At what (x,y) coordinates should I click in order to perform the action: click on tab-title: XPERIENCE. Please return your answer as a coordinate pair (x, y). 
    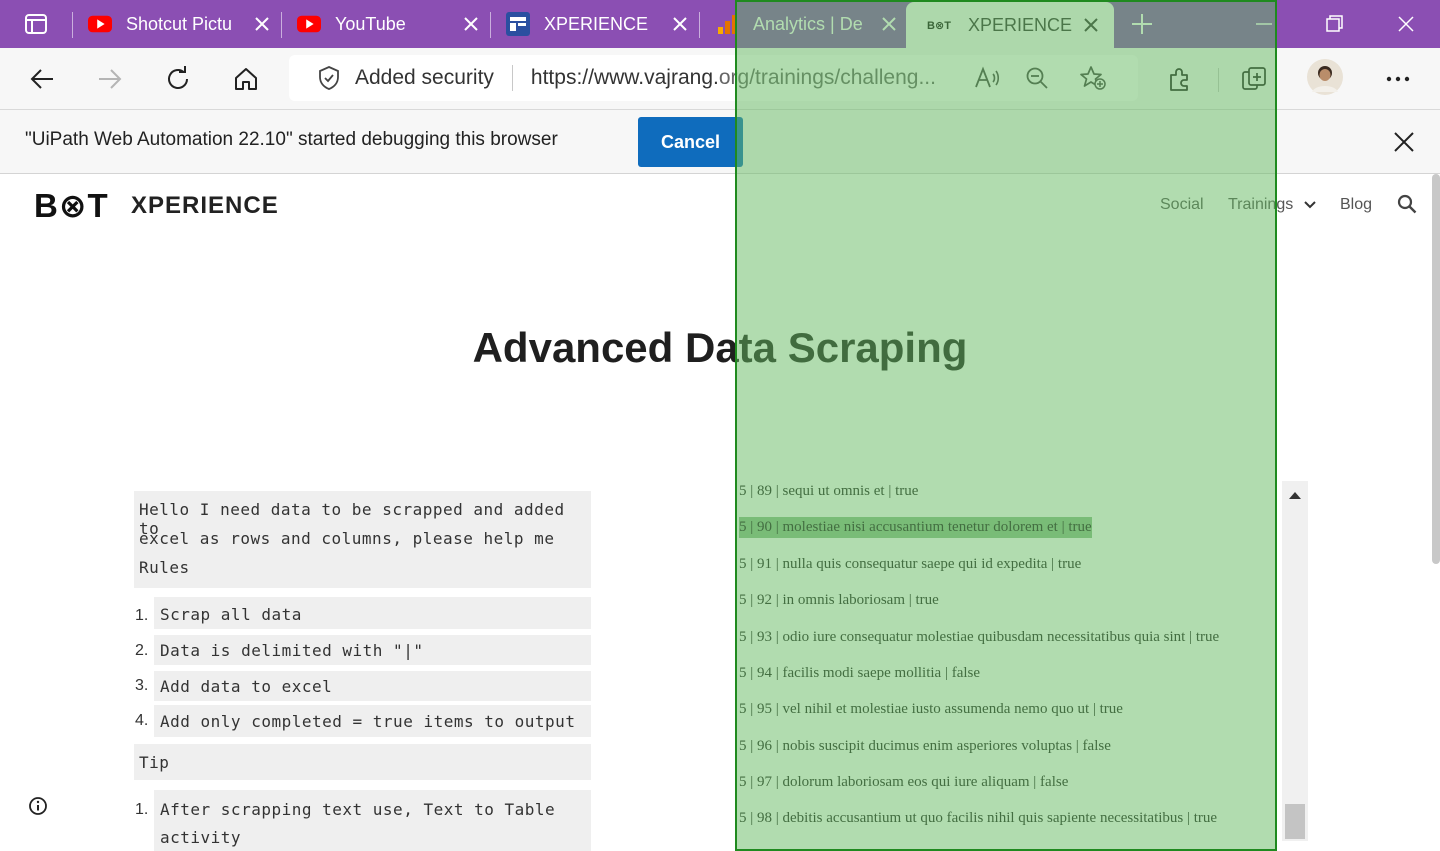
    Looking at the image, I should click on (596, 23).